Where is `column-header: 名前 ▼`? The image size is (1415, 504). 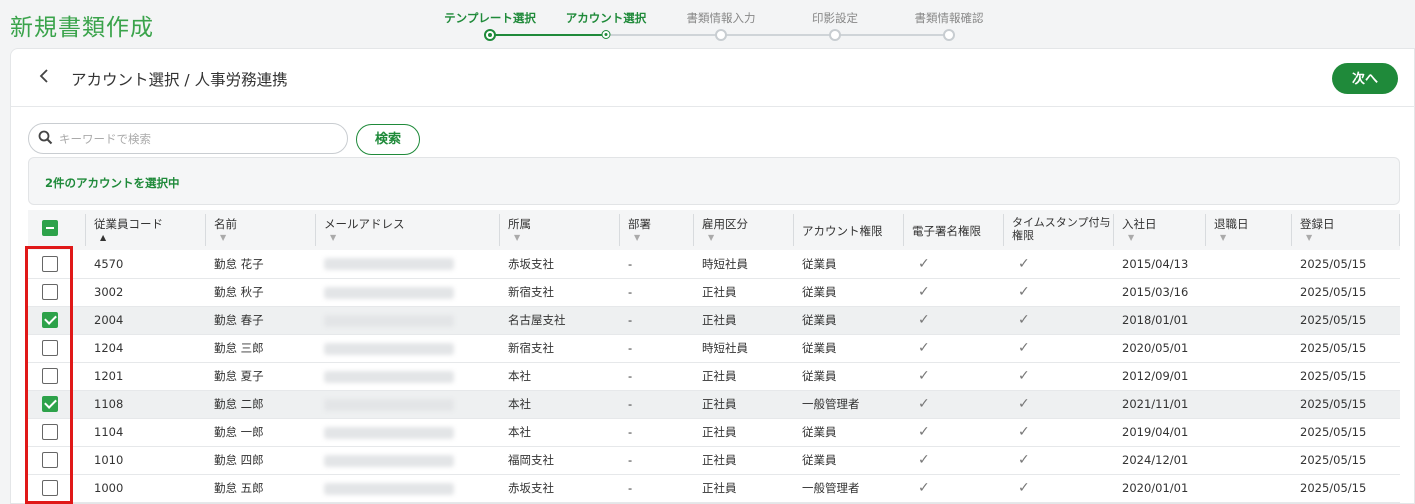
column-header: 名前 ▼ is located at coordinates (261, 230).